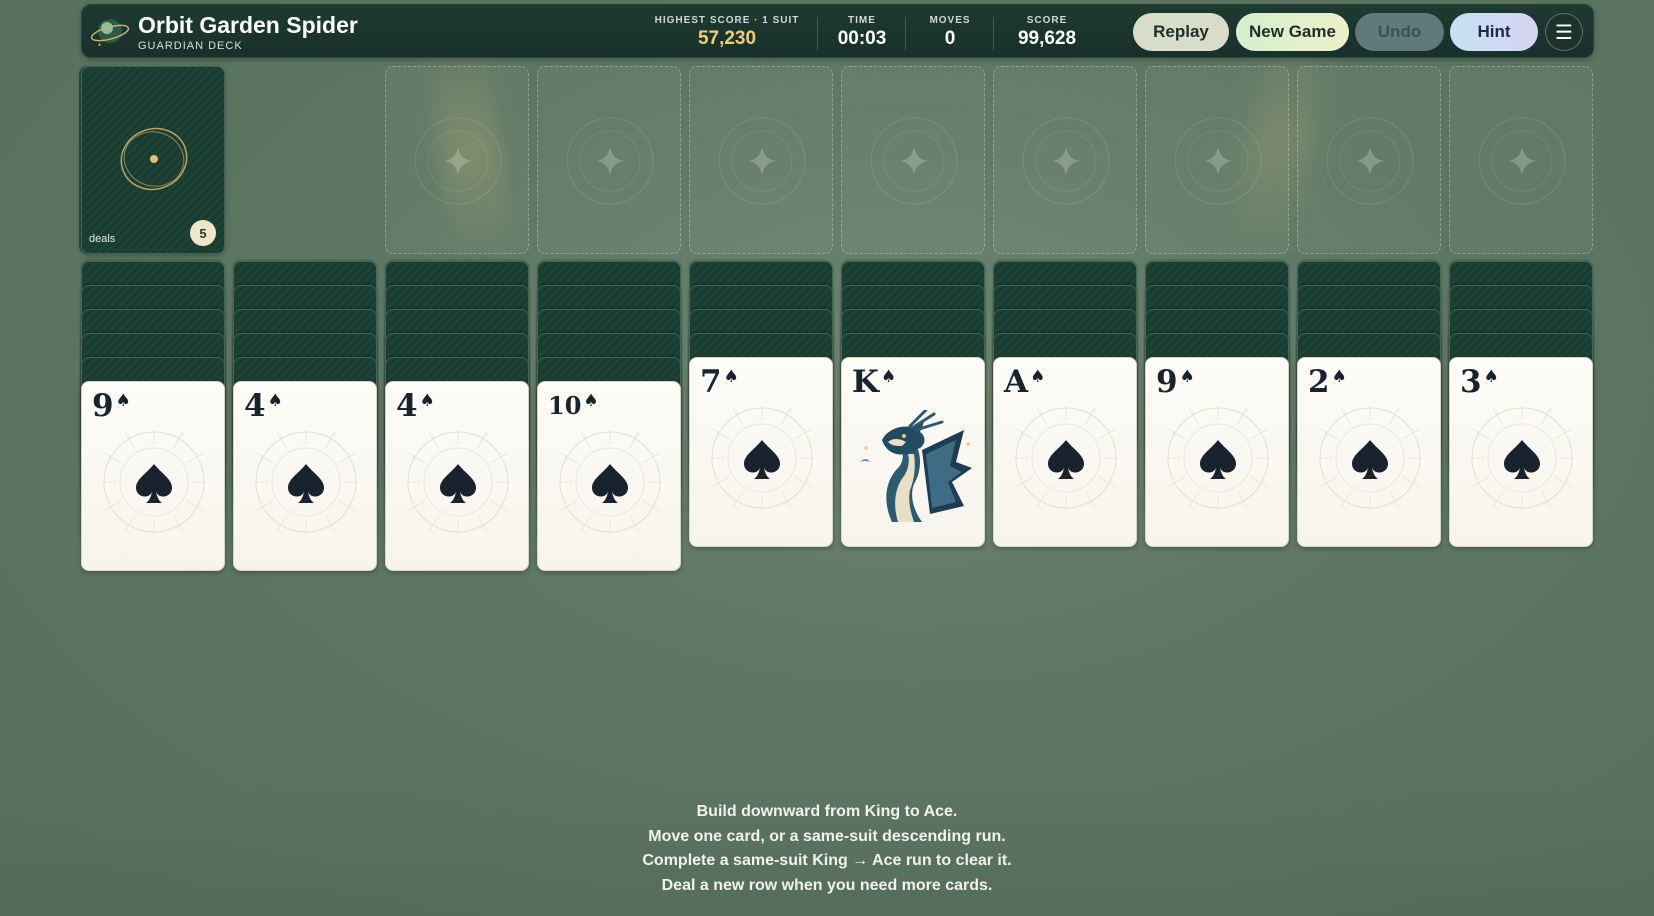 Image resolution: width=1654 pixels, height=916 pixels. Describe the element at coordinates (565, 405) in the screenshot. I see `card-rank-label: 10` at that location.